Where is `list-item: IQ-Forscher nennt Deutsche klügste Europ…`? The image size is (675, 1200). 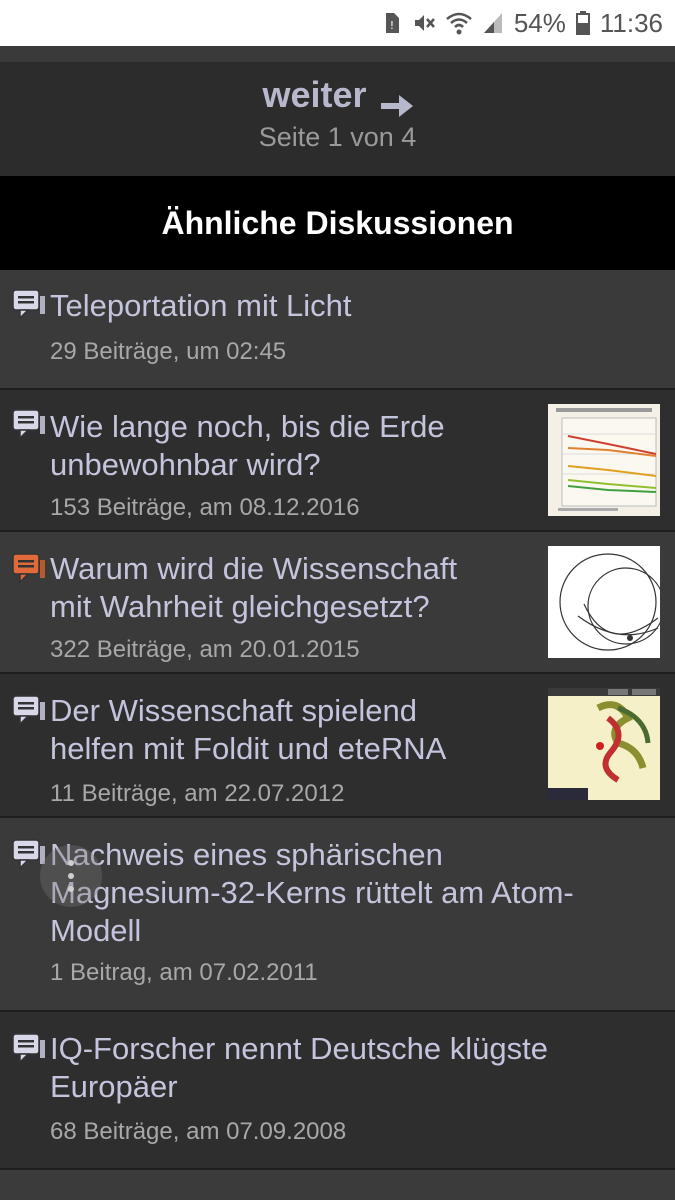 list-item: IQ-Forscher nennt Deutsche klügste Europ… is located at coordinates (337, 1091).